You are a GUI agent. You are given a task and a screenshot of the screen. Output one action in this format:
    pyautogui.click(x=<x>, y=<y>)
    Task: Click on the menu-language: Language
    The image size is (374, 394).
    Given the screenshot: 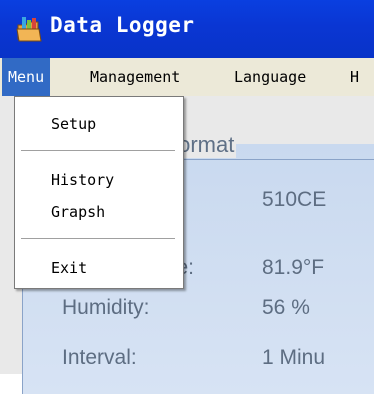 What is the action you would take?
    pyautogui.click(x=270, y=77)
    